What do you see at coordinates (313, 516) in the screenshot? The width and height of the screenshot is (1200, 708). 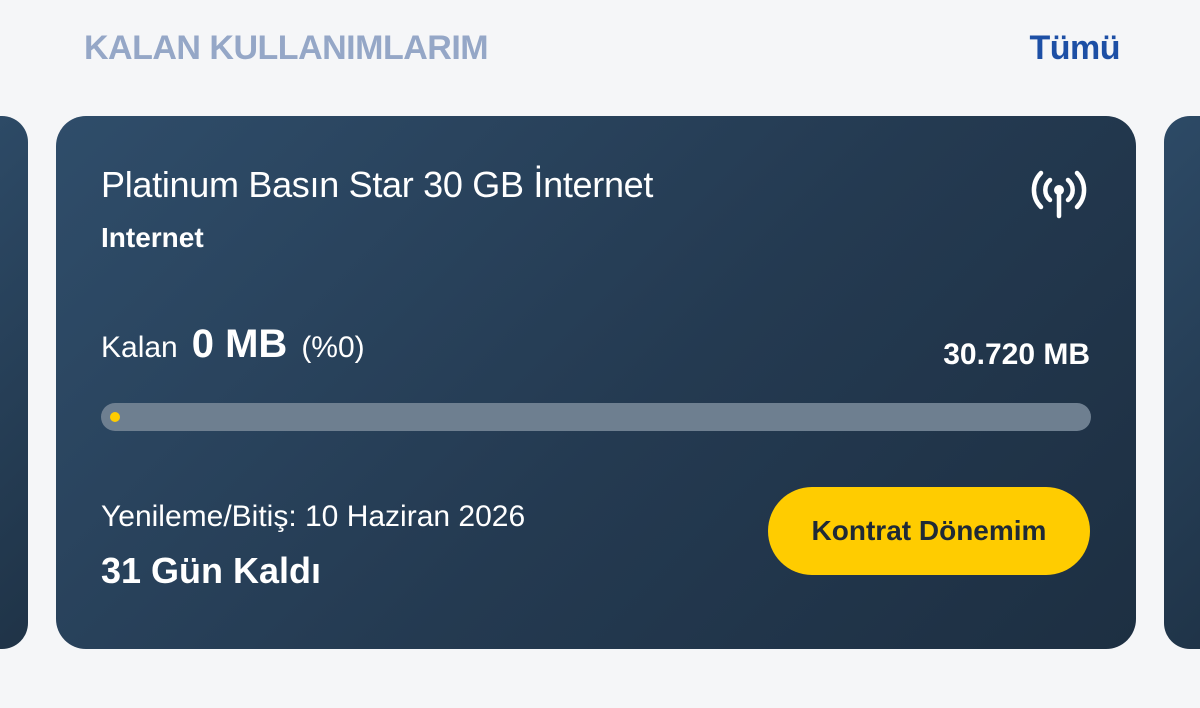 I see `renewal-date: Yenileme/Bitiş: 10 Haziran 2026` at bounding box center [313, 516].